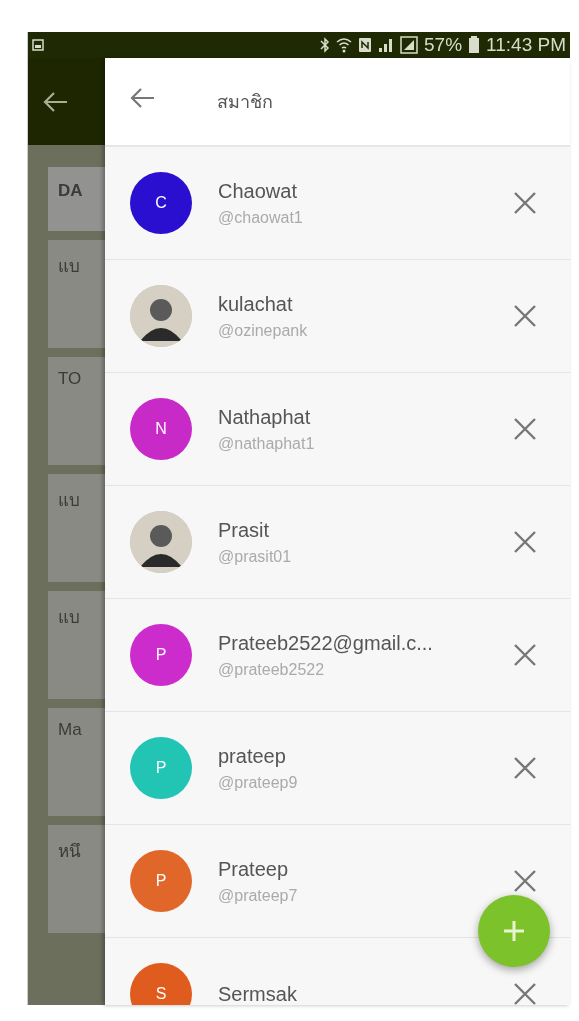 This screenshot has height=1021, width=579. What do you see at coordinates (474, 45) in the screenshot?
I see `battery-icon` at bounding box center [474, 45].